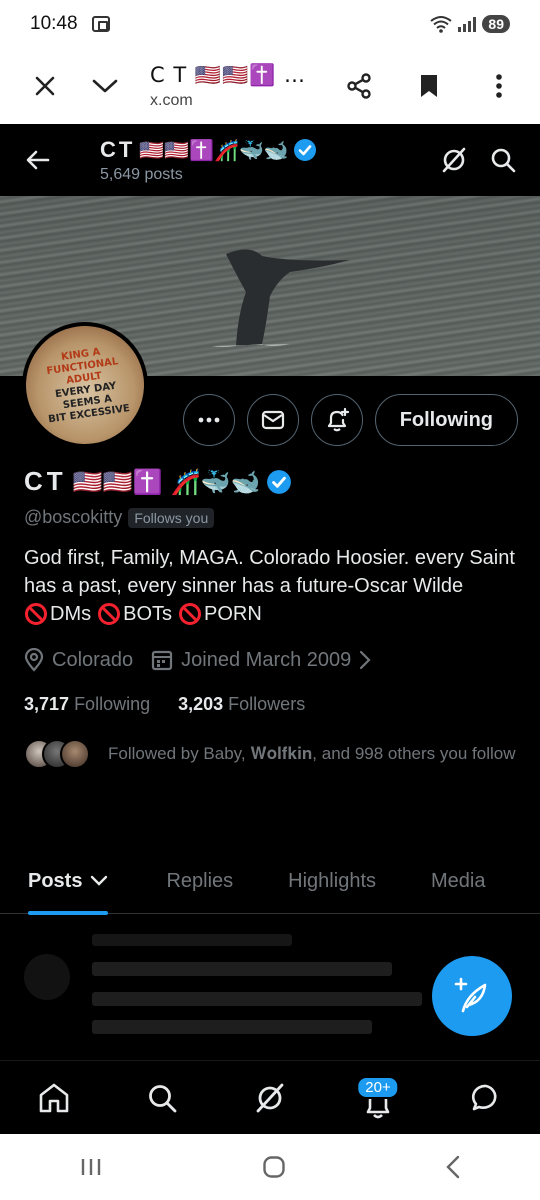  I want to click on more-button, so click(208, 420).